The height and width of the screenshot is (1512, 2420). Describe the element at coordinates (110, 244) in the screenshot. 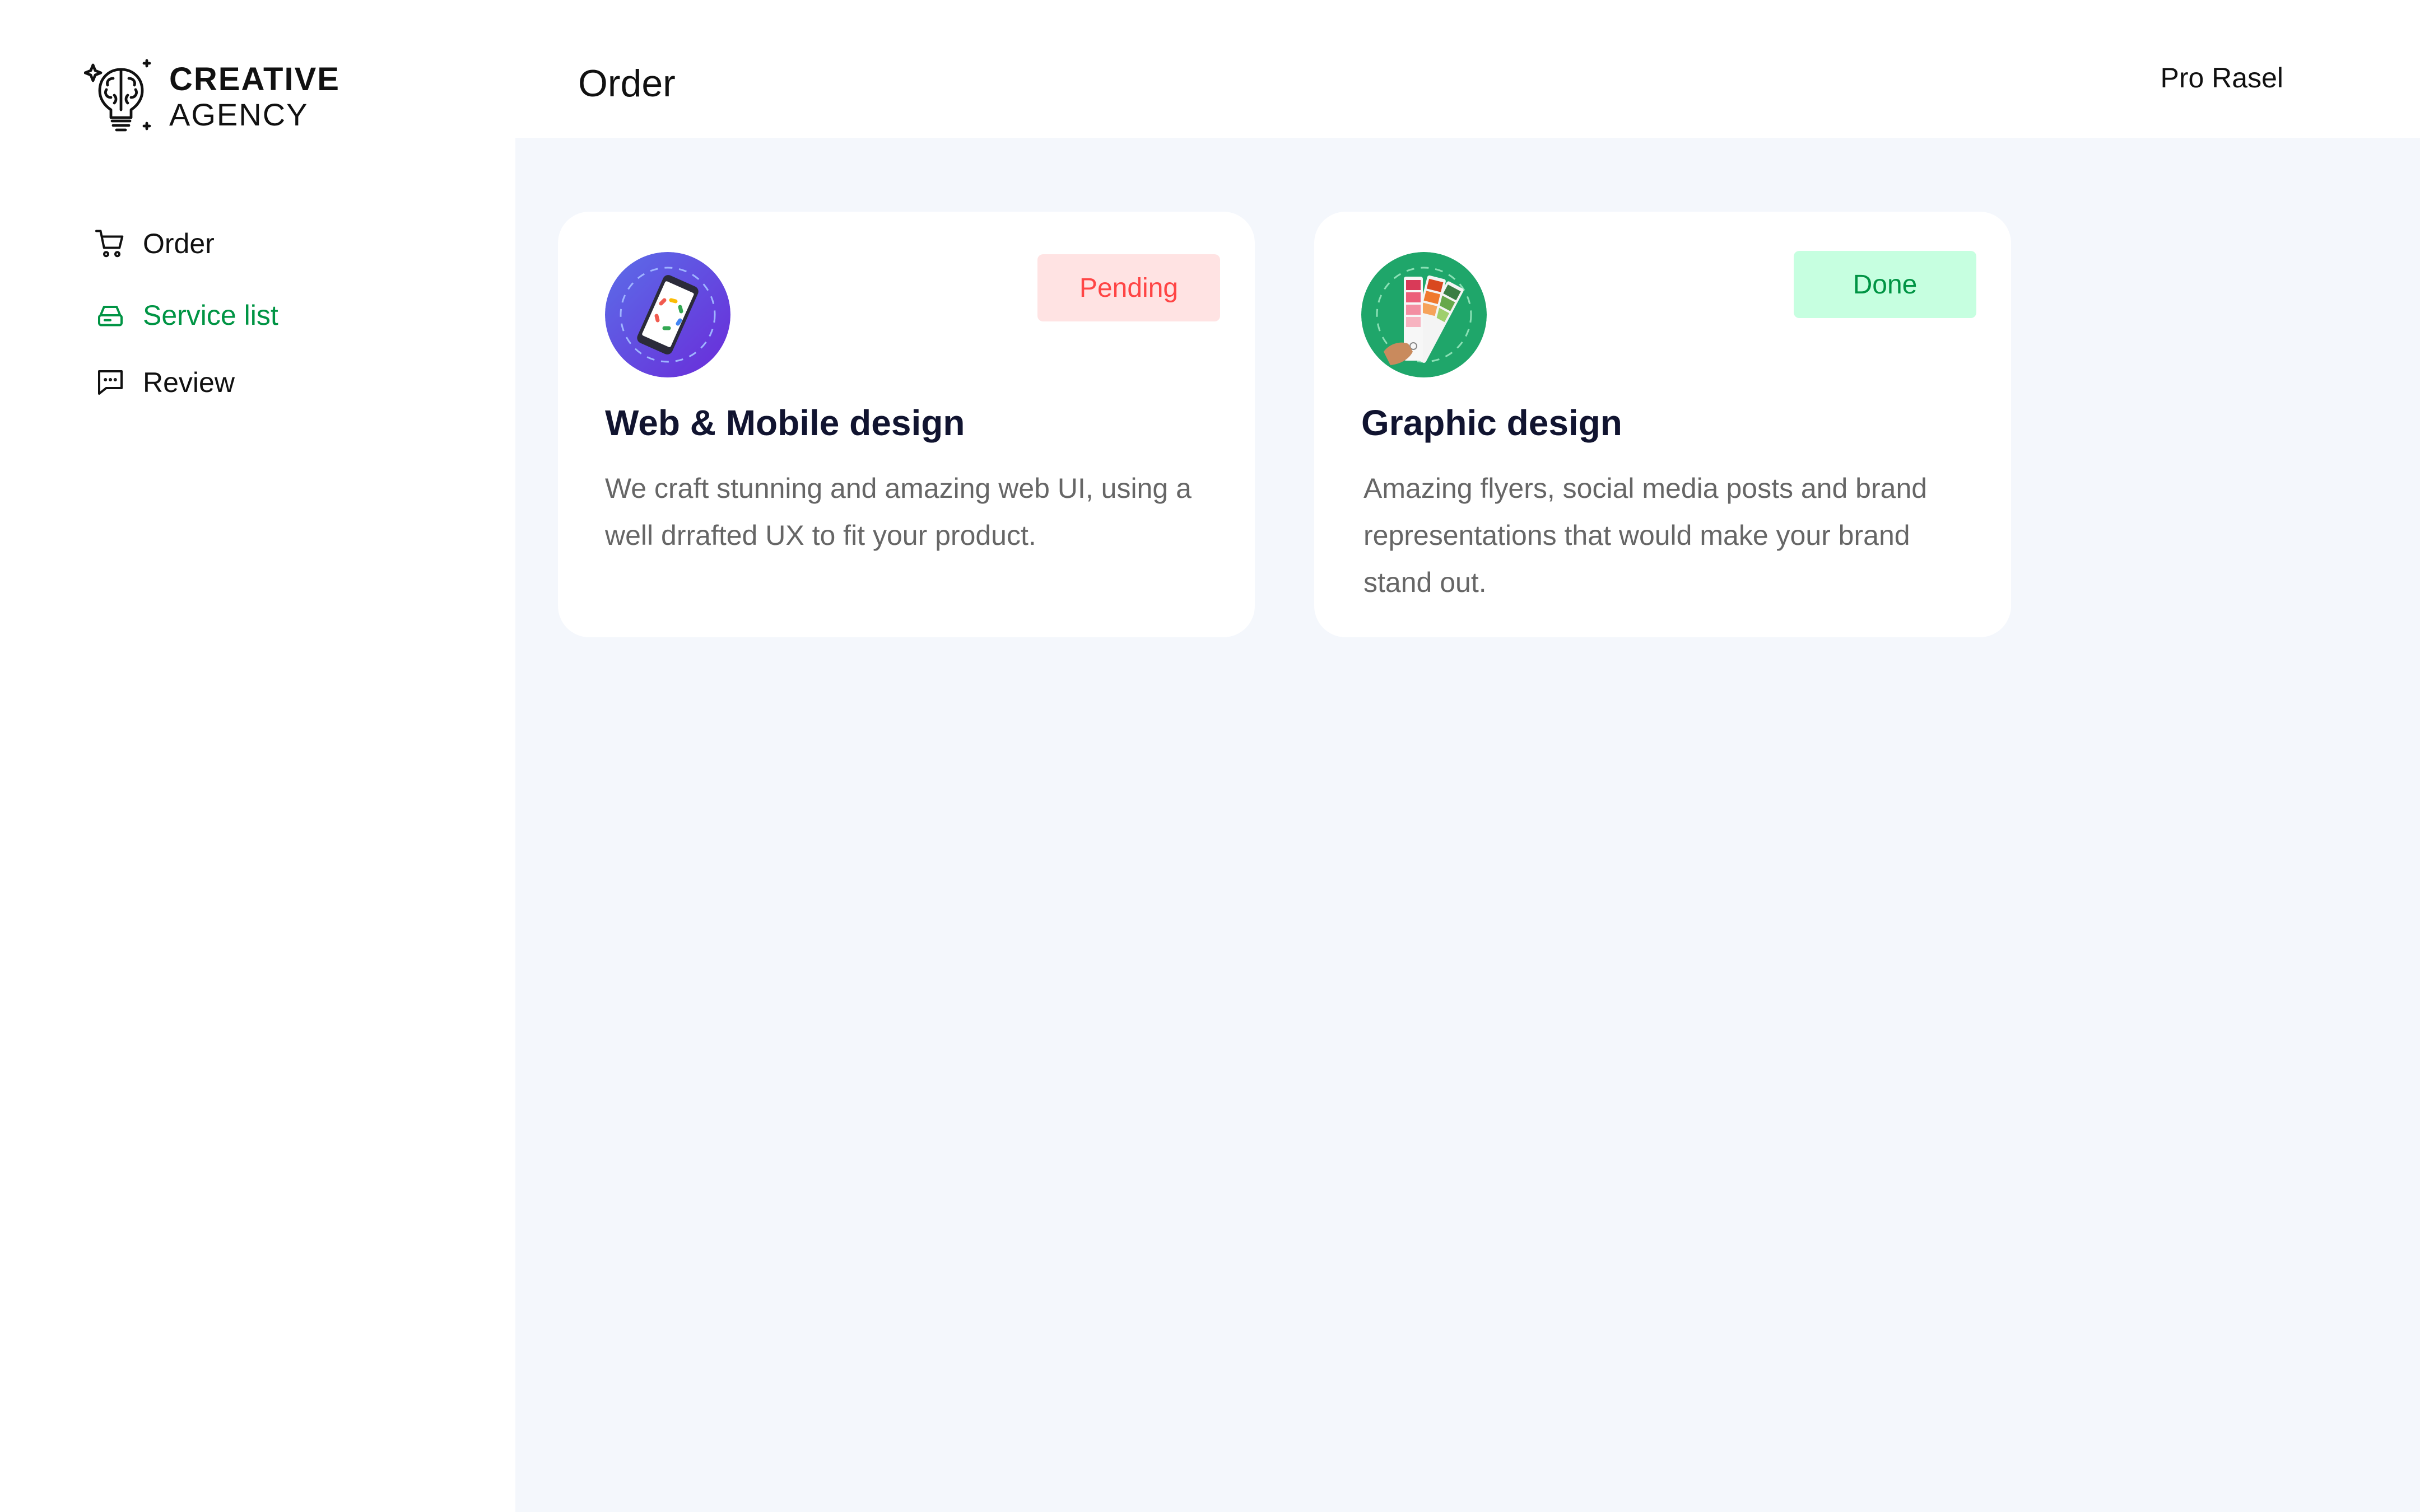

I see `cart-icon` at that location.